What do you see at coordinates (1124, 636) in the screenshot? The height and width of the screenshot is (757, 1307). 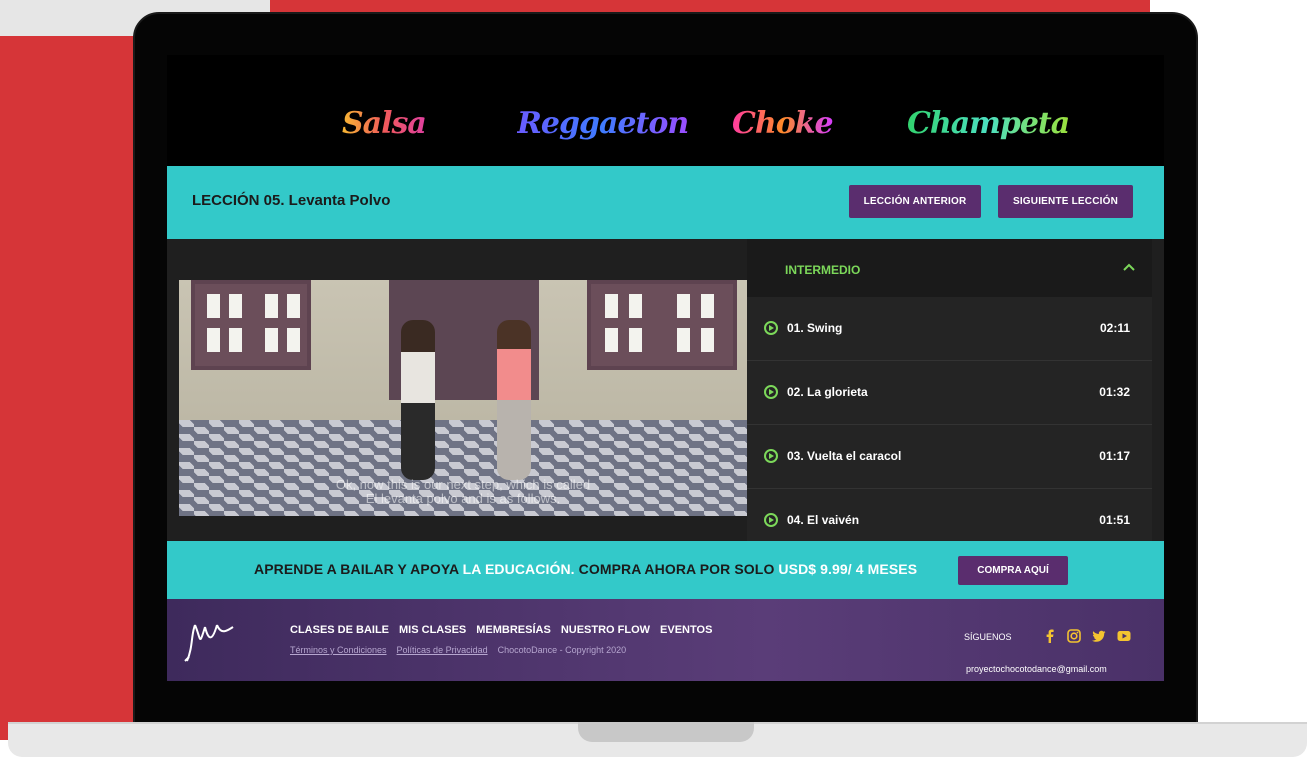 I see `youtube-icon` at bounding box center [1124, 636].